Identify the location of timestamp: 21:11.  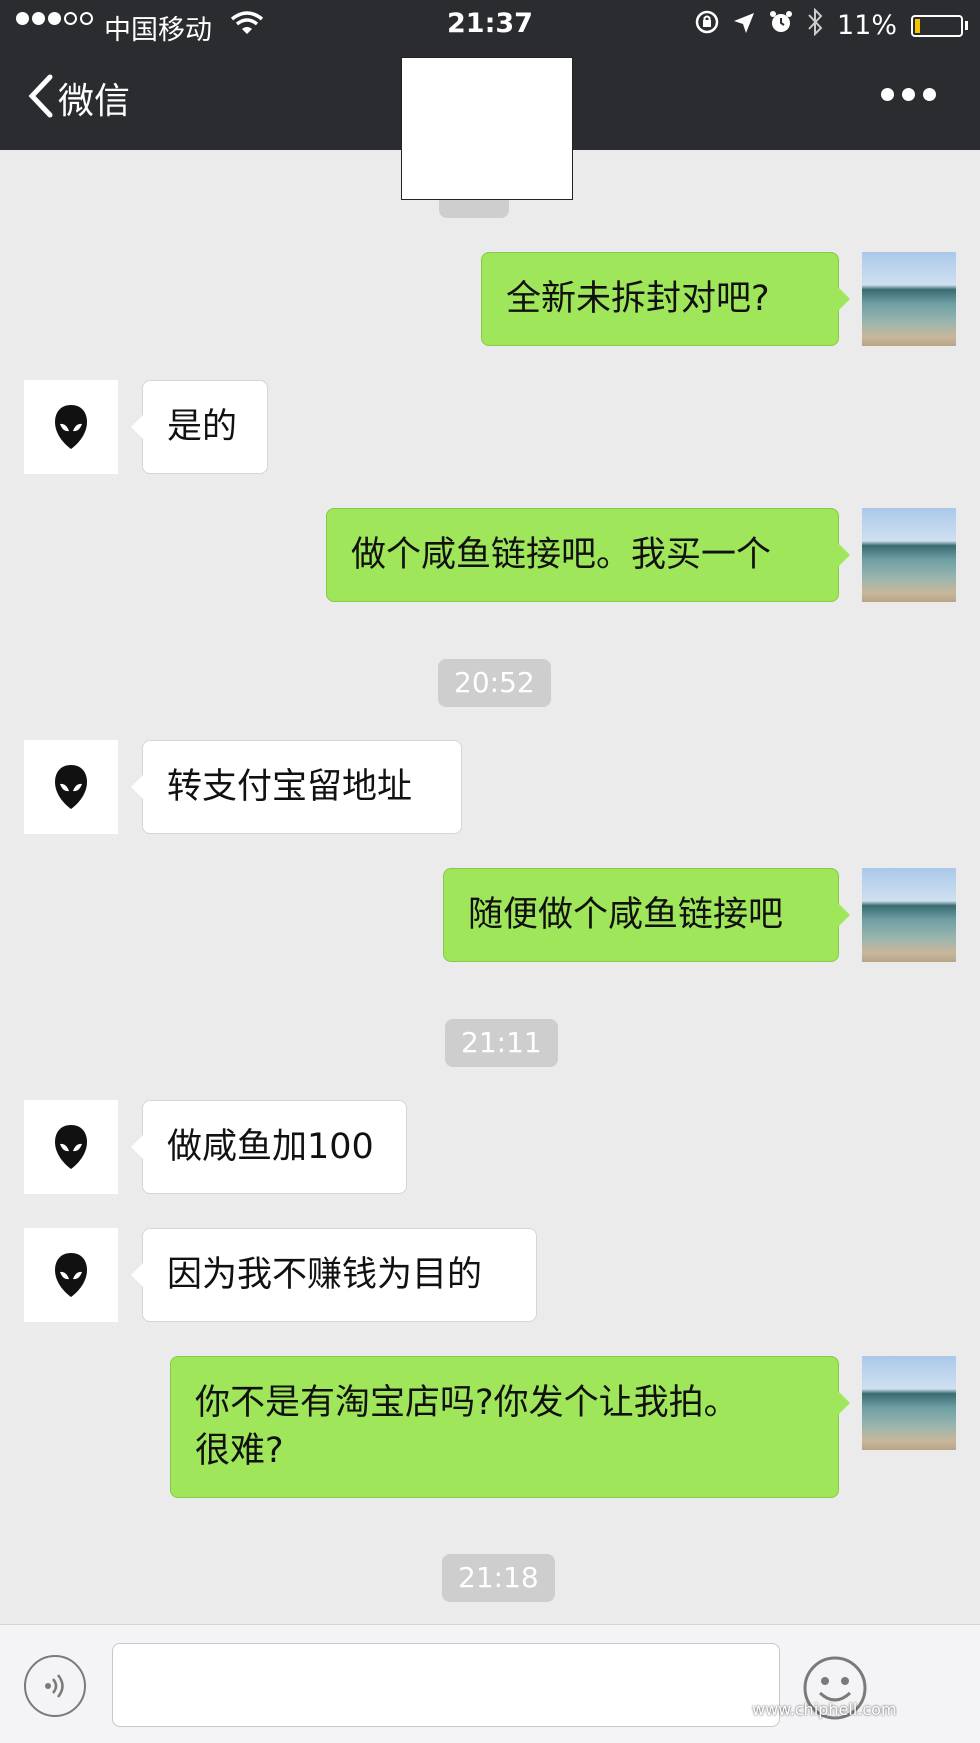
(501, 1043).